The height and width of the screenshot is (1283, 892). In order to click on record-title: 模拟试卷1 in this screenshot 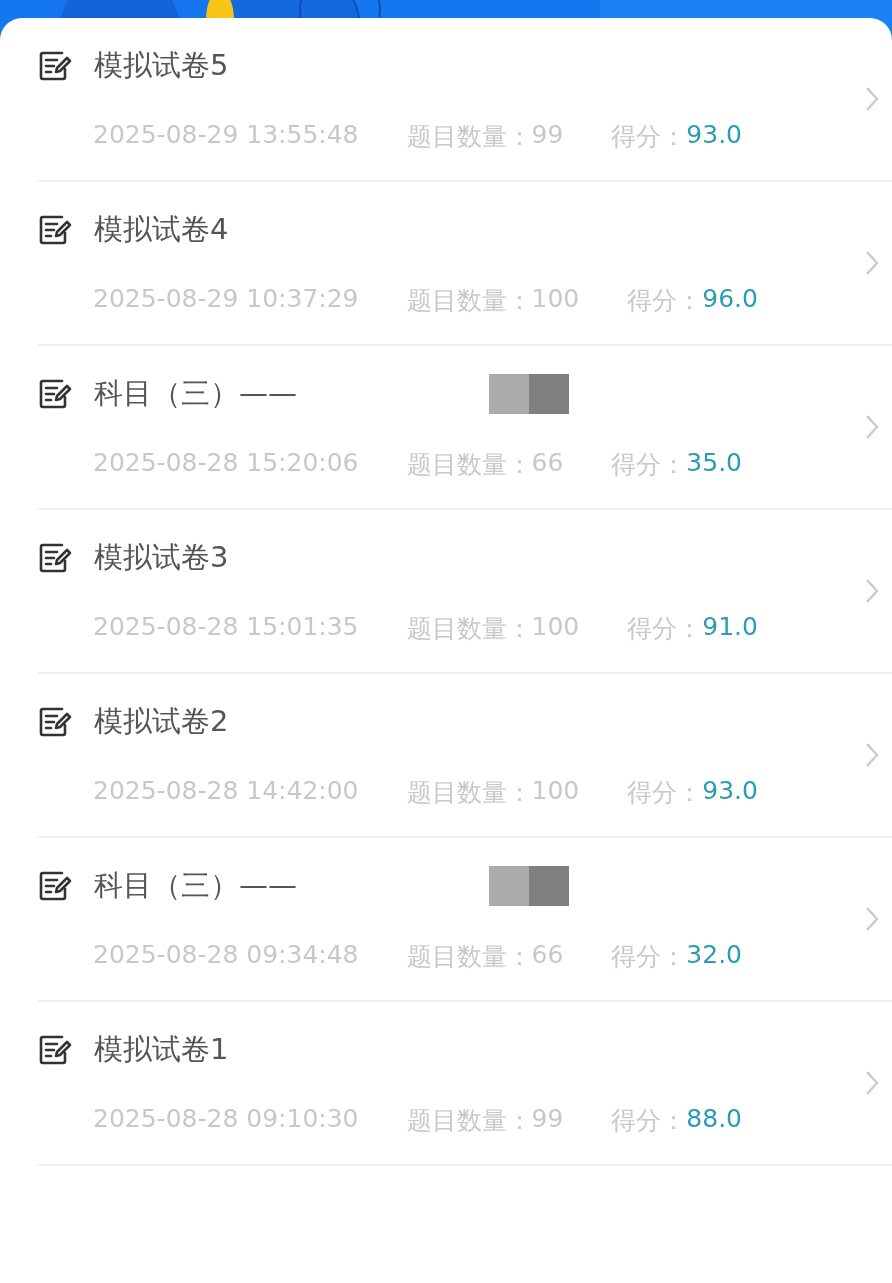, I will do `click(161, 1049)`.